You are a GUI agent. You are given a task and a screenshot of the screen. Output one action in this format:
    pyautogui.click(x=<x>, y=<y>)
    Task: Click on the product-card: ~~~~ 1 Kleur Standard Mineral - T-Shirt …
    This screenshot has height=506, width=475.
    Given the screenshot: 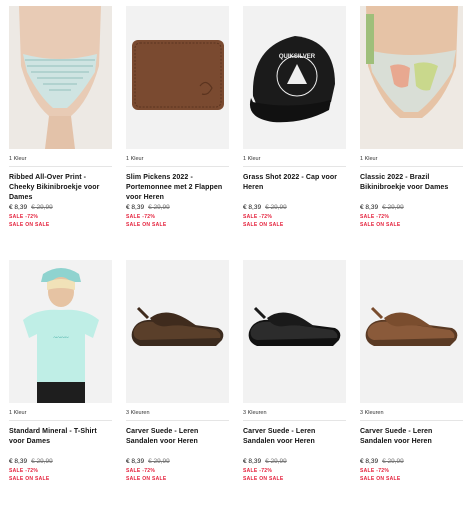 What is the action you would take?
    pyautogui.click(x=60, y=383)
    